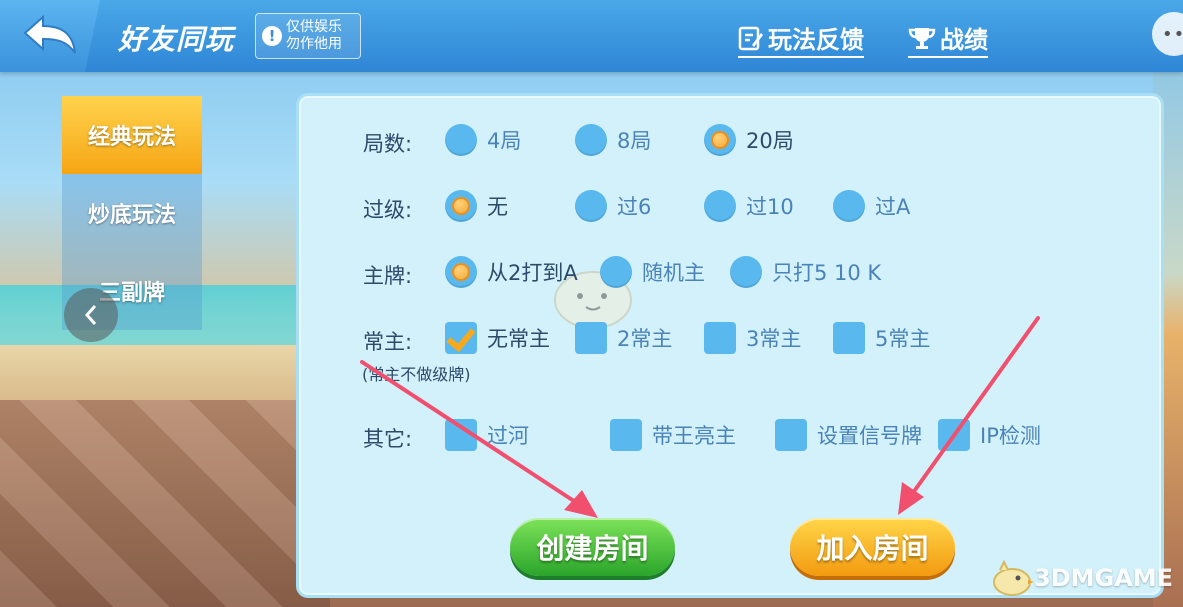  I want to click on other-option-signal-card: 设置信号牌, so click(848, 435).